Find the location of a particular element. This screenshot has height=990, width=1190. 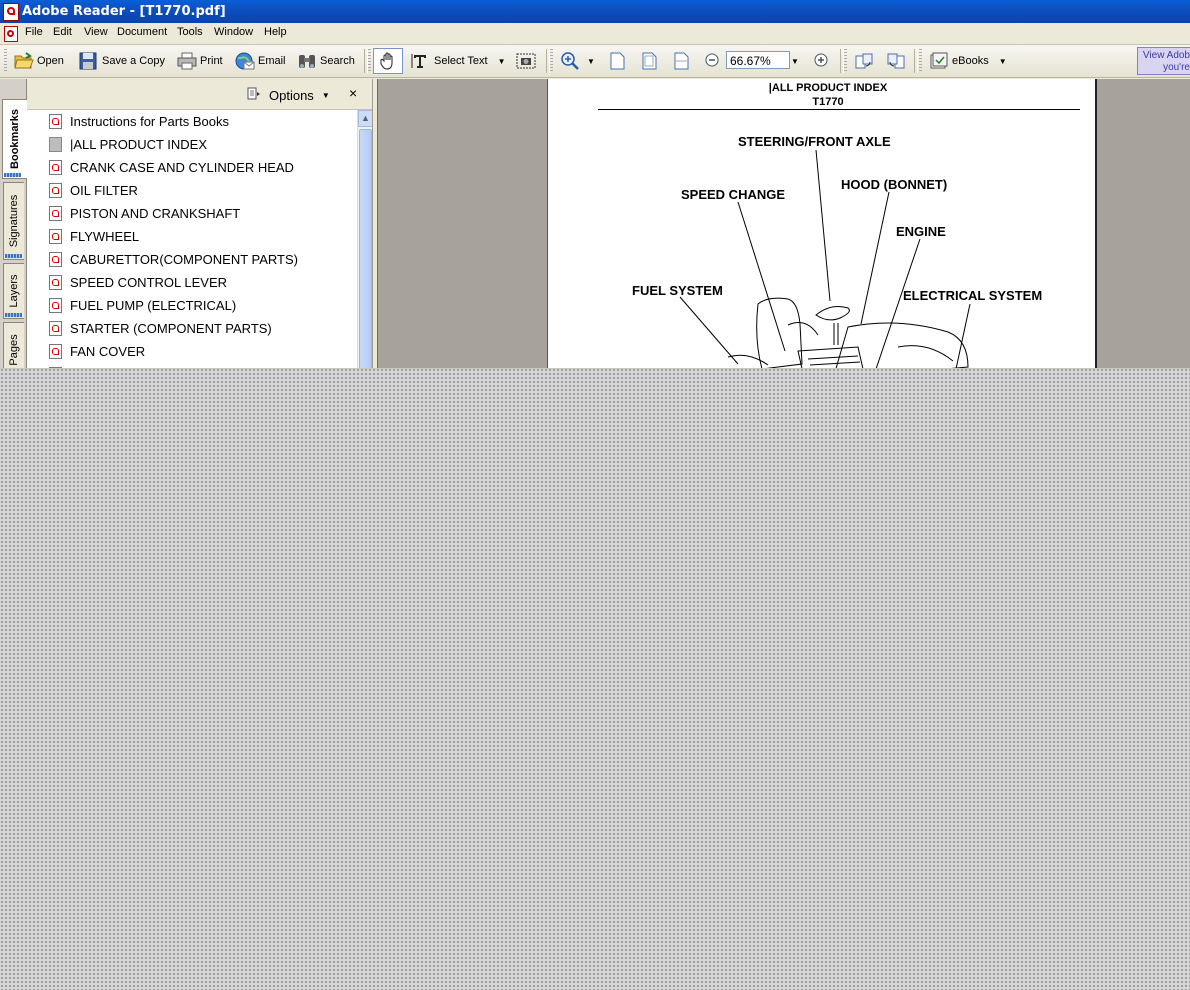

zoom-dropdown-button: ▼ is located at coordinates (795, 61).